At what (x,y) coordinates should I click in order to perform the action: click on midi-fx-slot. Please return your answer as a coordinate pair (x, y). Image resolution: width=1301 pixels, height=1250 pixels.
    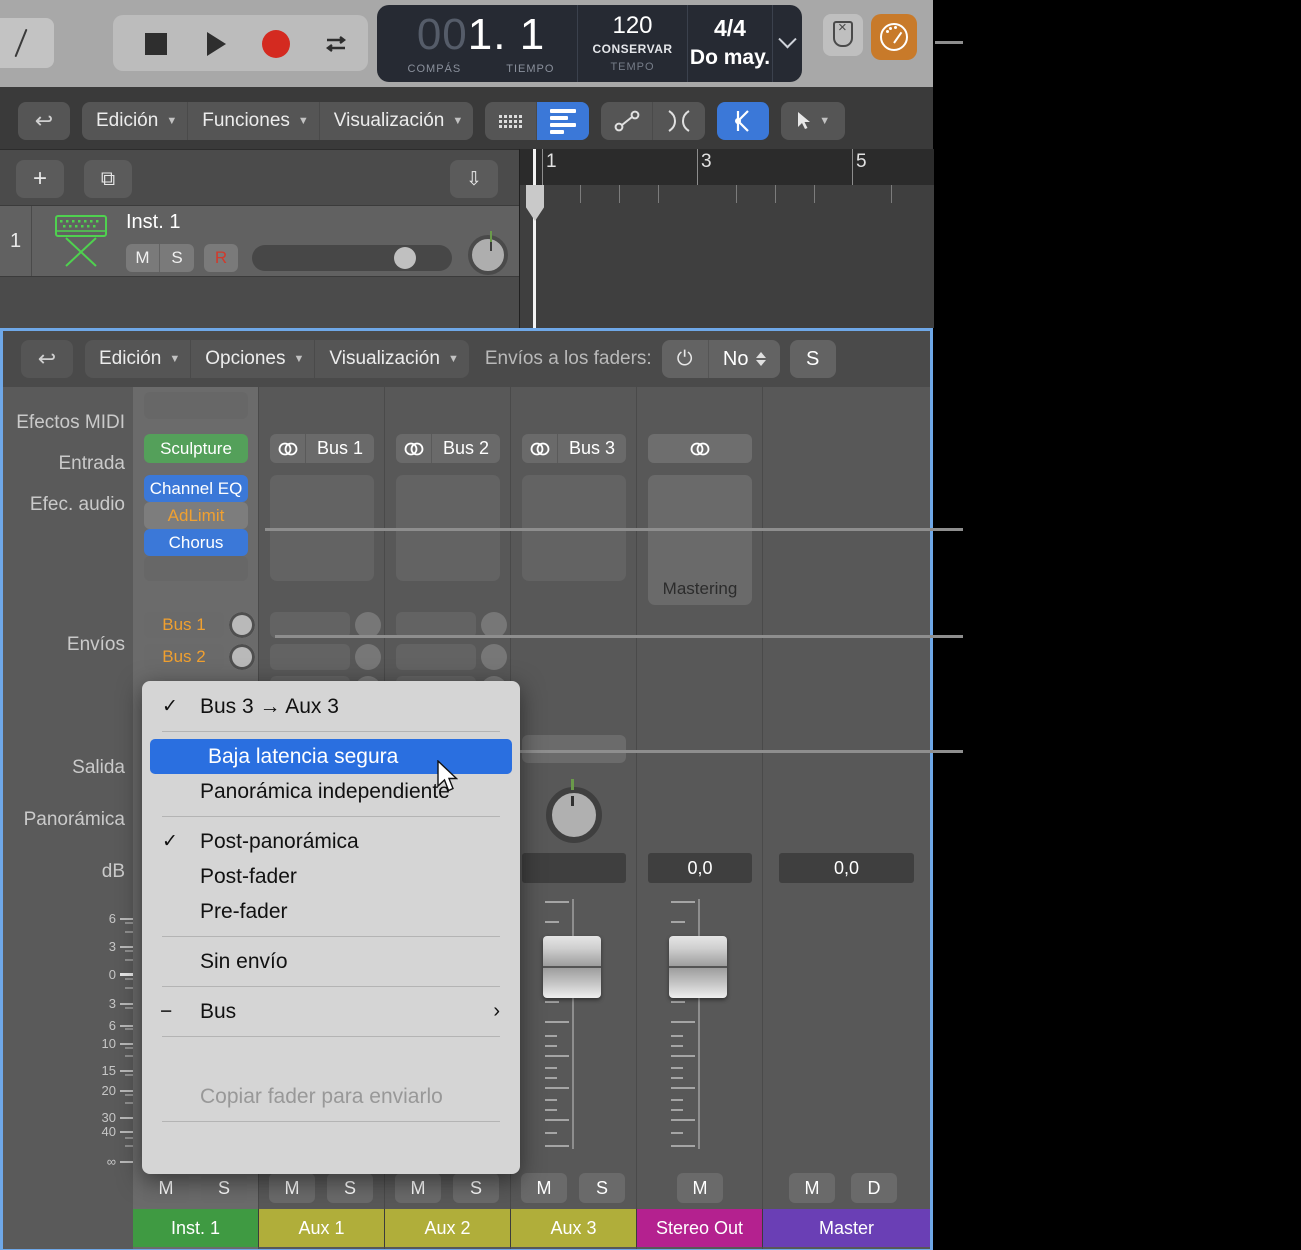
    Looking at the image, I should click on (196, 405).